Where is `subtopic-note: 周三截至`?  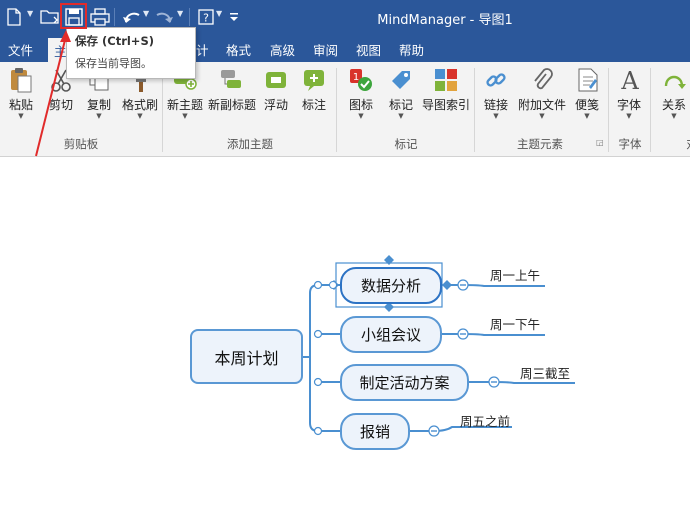 subtopic-note: 周三截至 is located at coordinates (545, 372).